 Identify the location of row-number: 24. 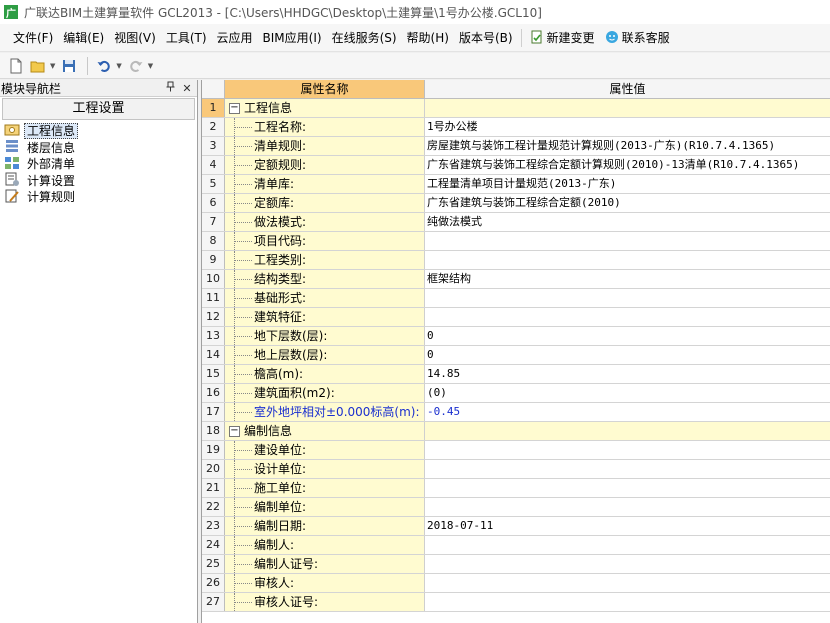
(213, 545).